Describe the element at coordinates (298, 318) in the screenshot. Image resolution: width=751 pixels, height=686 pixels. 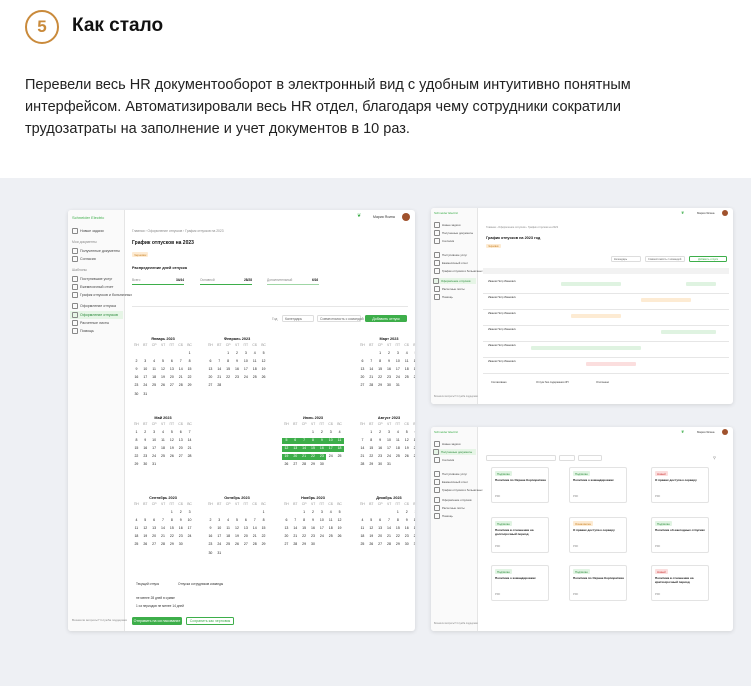
I see `calendar-select: Календарь` at that location.